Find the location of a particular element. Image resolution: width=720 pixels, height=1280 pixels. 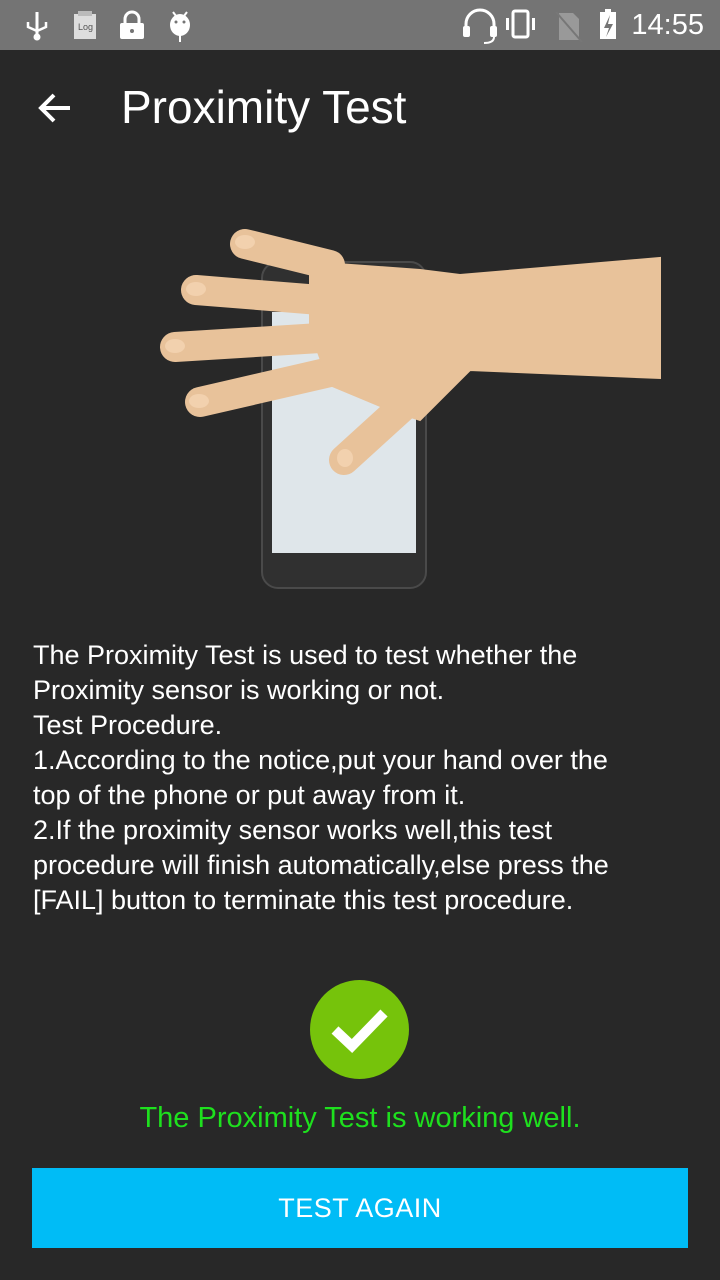

android-debug-icon is located at coordinates (180, 26).